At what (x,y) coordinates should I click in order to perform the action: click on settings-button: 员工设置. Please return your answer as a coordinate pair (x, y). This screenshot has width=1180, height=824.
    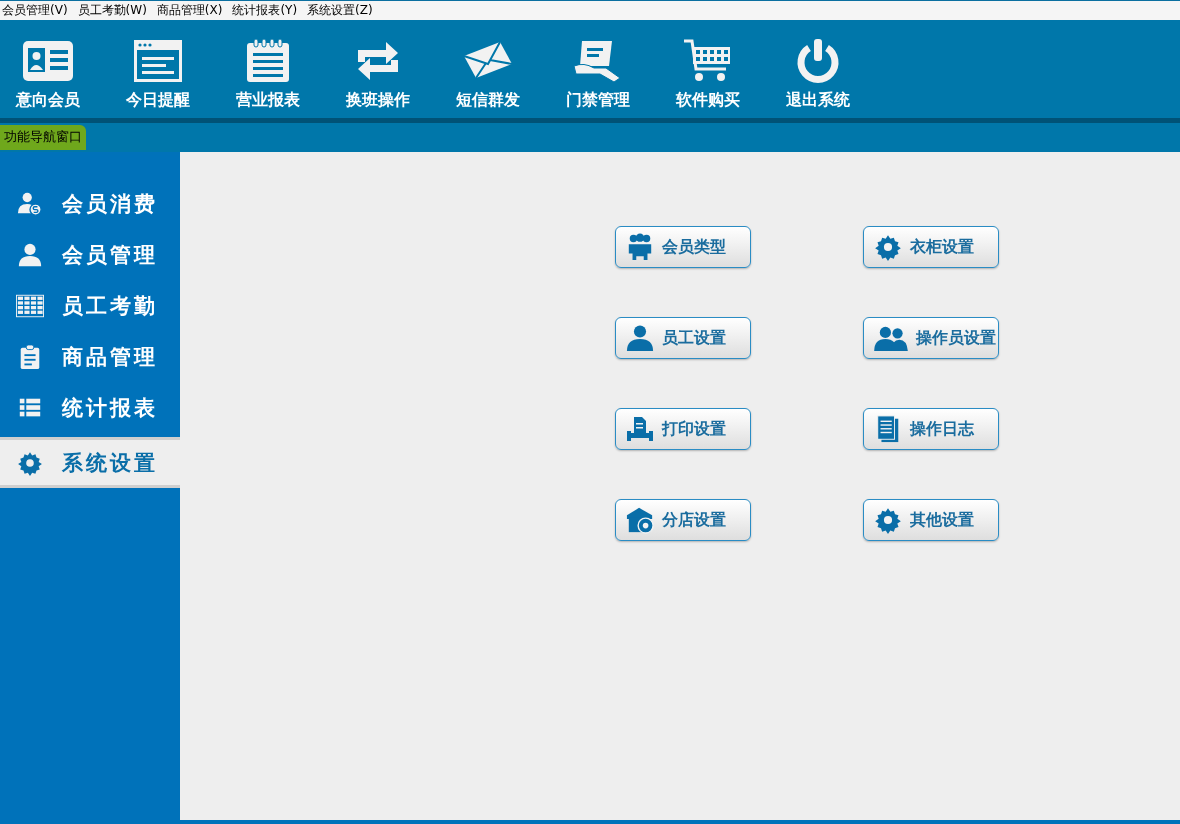
    Looking at the image, I should click on (683, 338).